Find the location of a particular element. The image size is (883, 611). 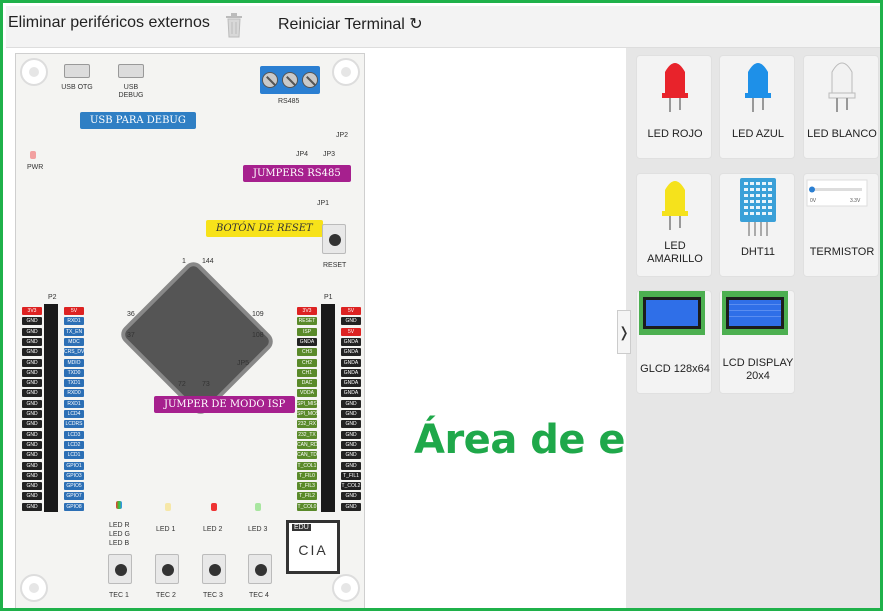

reset-button is located at coordinates (334, 239).